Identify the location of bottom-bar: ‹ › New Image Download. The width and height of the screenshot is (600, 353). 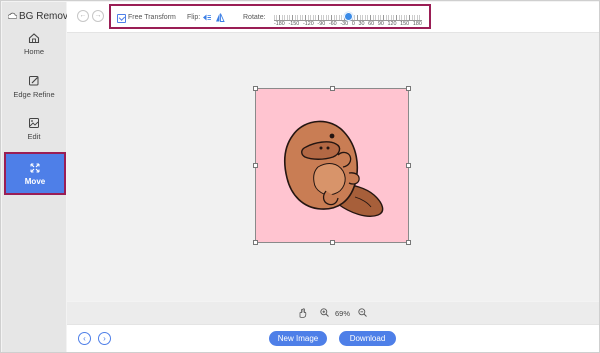
(333, 338).